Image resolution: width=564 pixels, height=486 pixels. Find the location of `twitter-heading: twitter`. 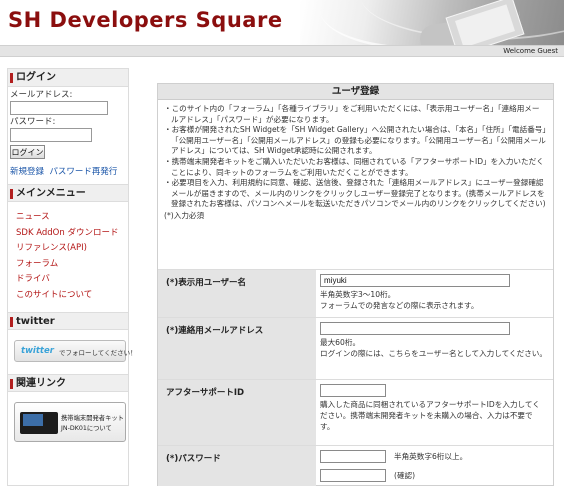

twitter-heading: twitter is located at coordinates (68, 321).